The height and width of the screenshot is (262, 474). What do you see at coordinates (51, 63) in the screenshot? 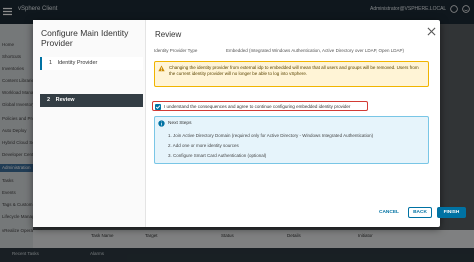
I see `step-number: 1` at bounding box center [51, 63].